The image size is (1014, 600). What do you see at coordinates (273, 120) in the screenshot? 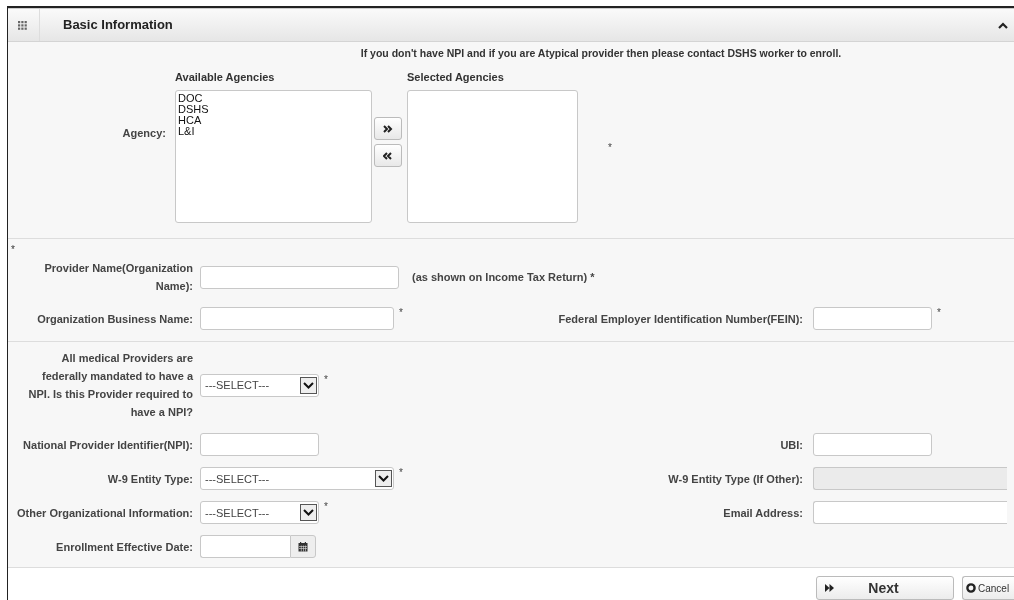
I see `list-option: HCA` at bounding box center [273, 120].